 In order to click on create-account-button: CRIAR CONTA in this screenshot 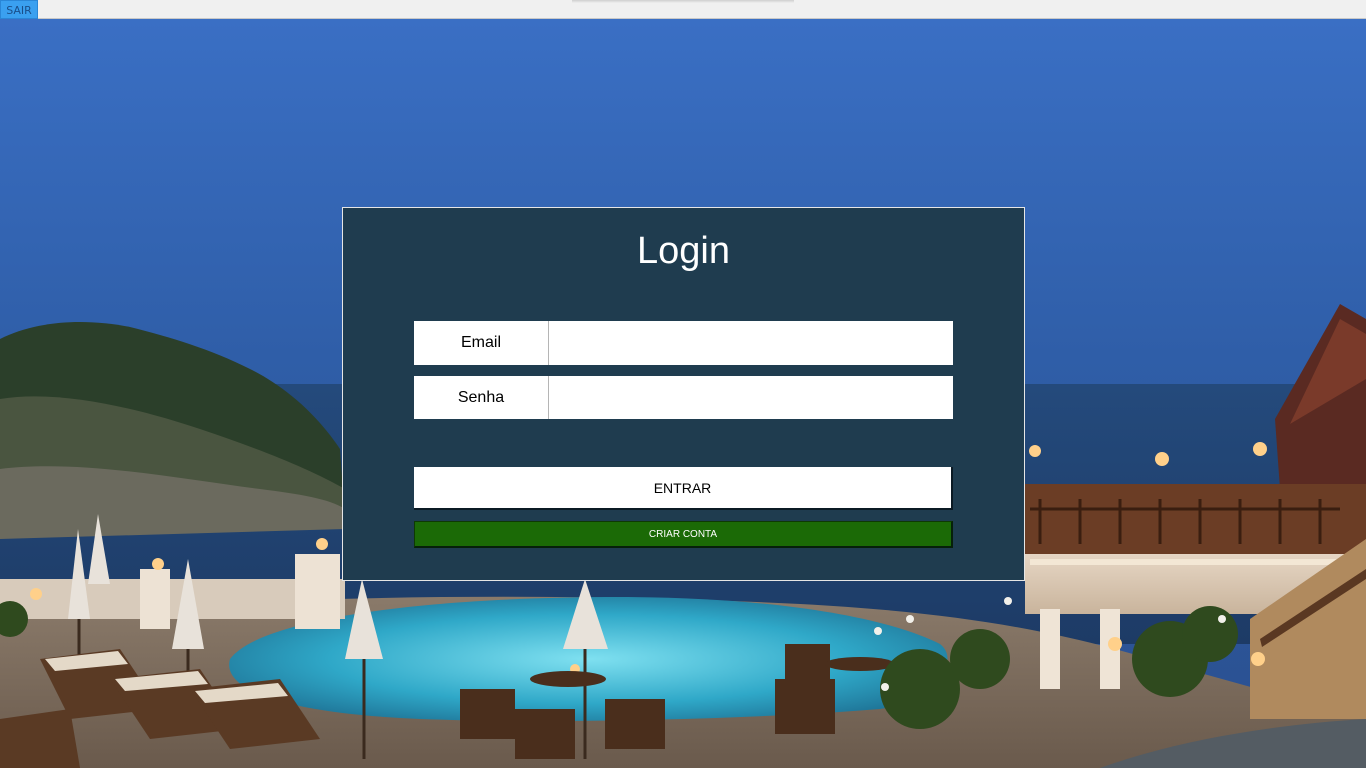, I will do `click(683, 534)`.